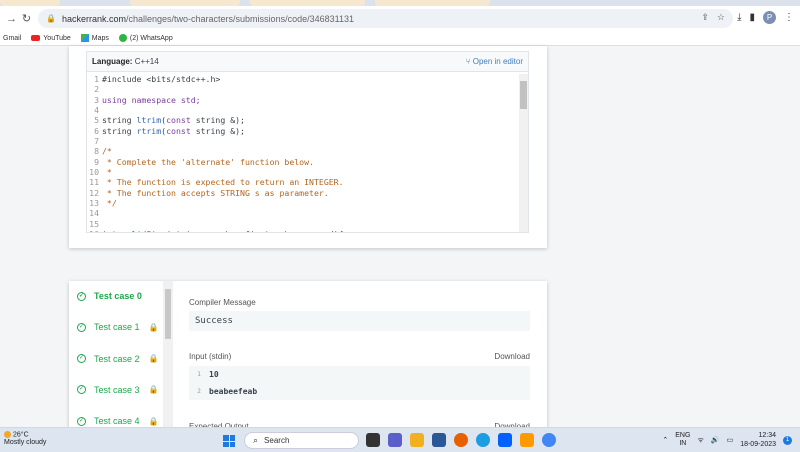 This screenshot has width=800, height=452. I want to click on whatsapp-icon, so click(122, 38).